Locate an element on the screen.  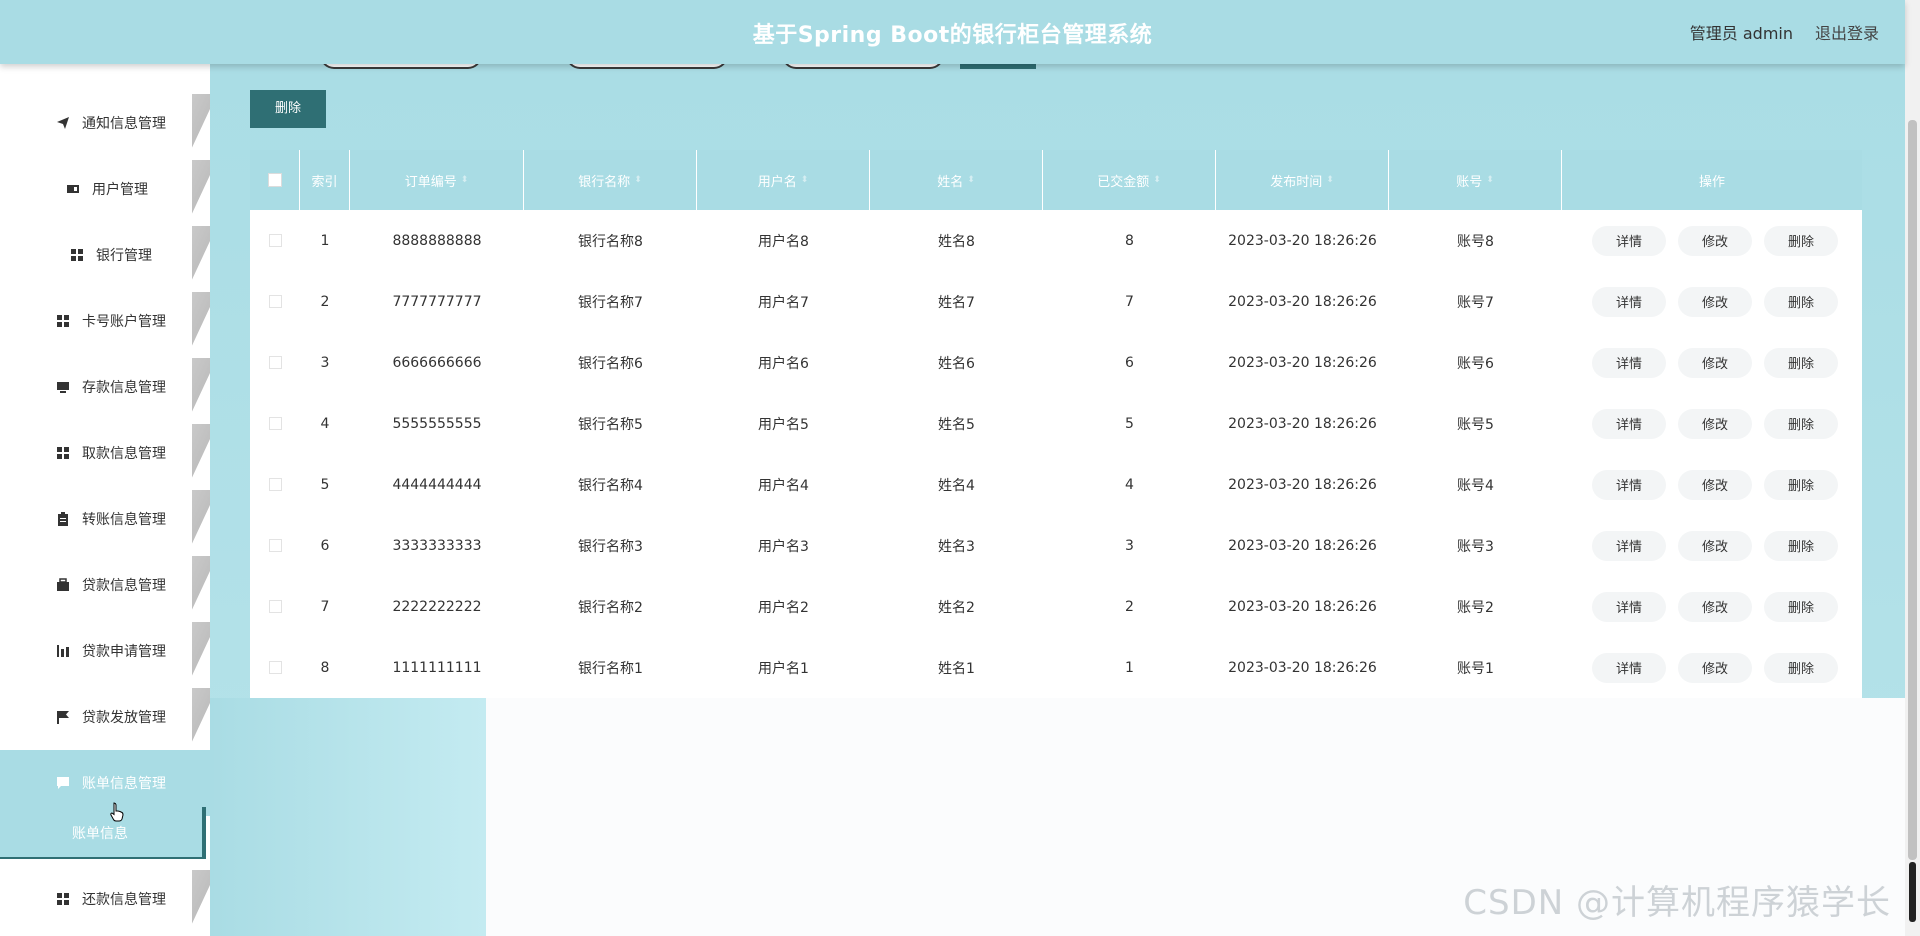
send-icon is located at coordinates (63, 123).